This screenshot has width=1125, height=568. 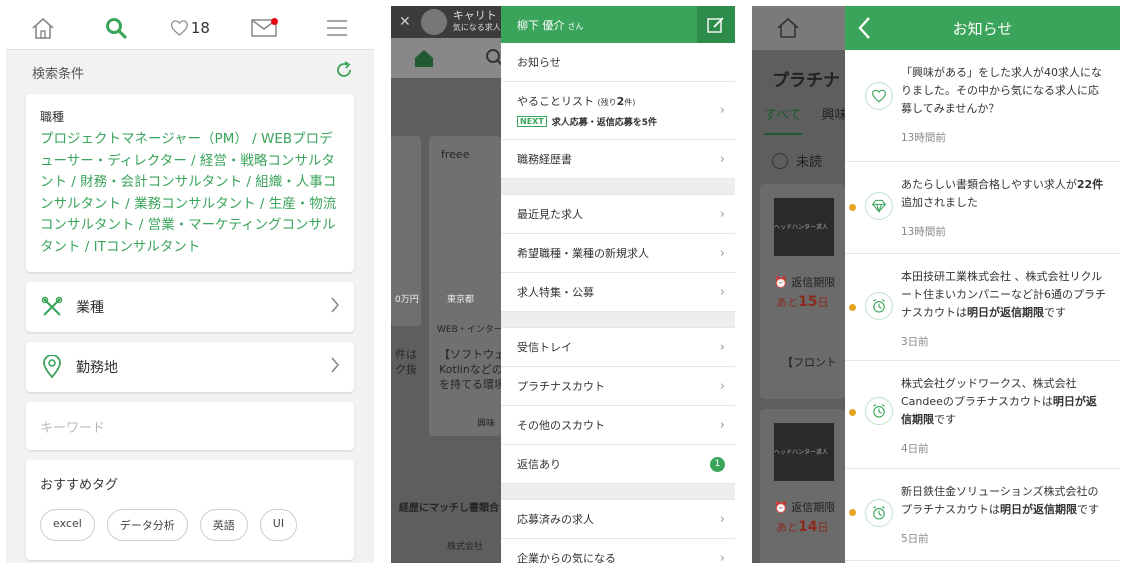 What do you see at coordinates (52, 117) in the screenshot?
I see `job-type-label: 職種` at bounding box center [52, 117].